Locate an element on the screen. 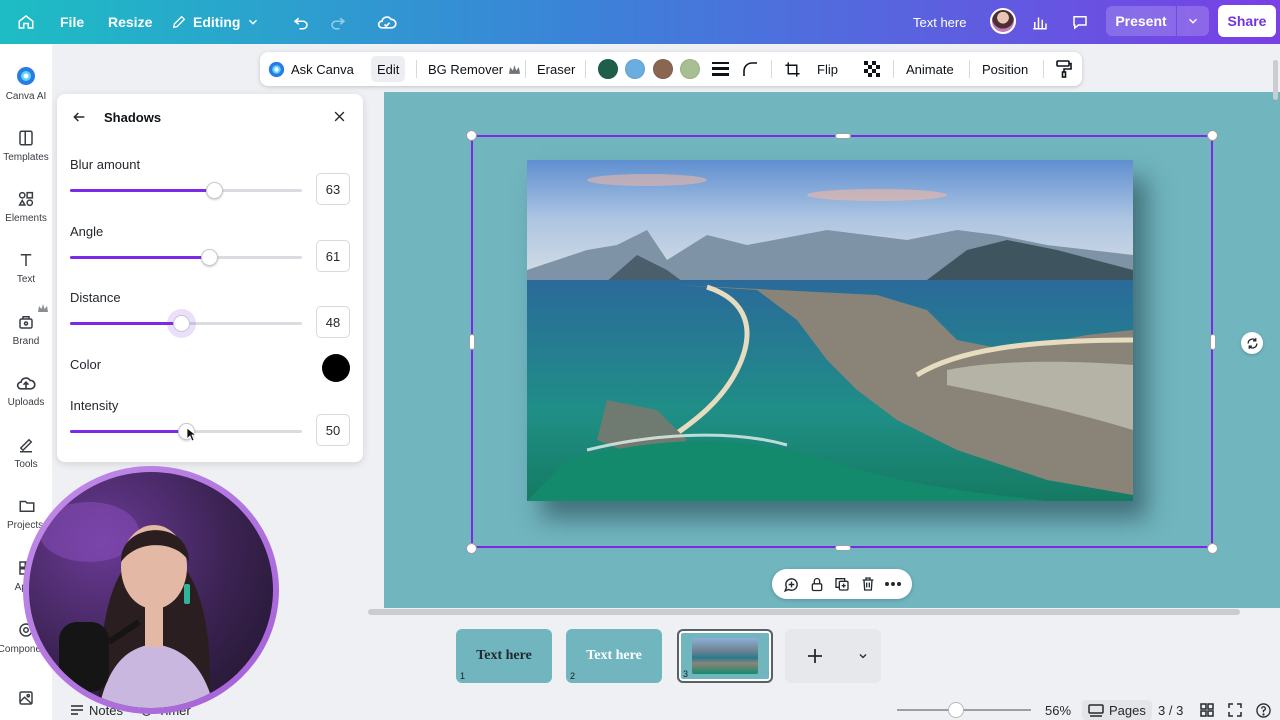  rail-item-canva-ai: Canva AI is located at coordinates (26, 84).